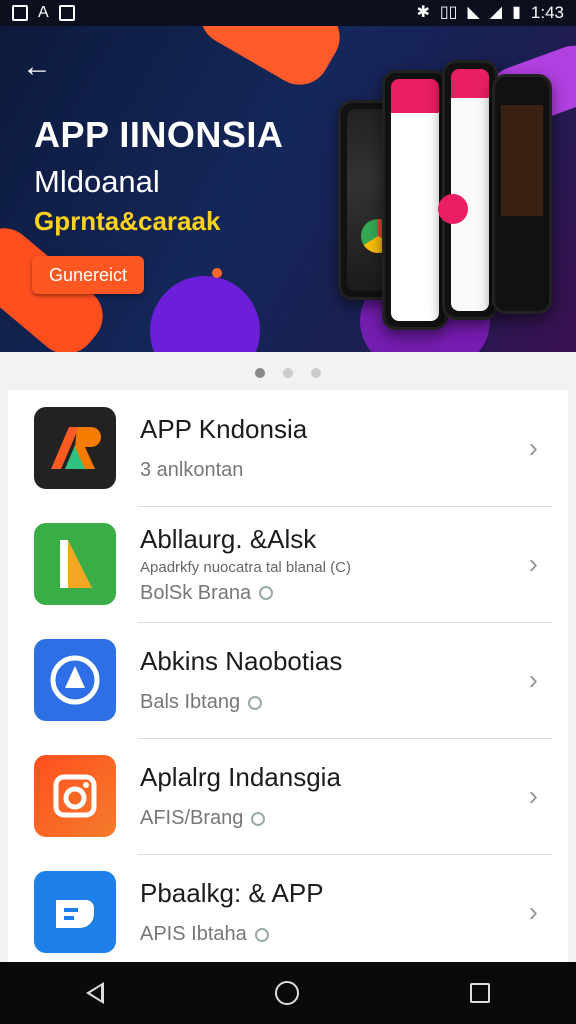  Describe the element at coordinates (196, 592) in the screenshot. I see `app-subtitle-text: BolSk Brana` at that location.